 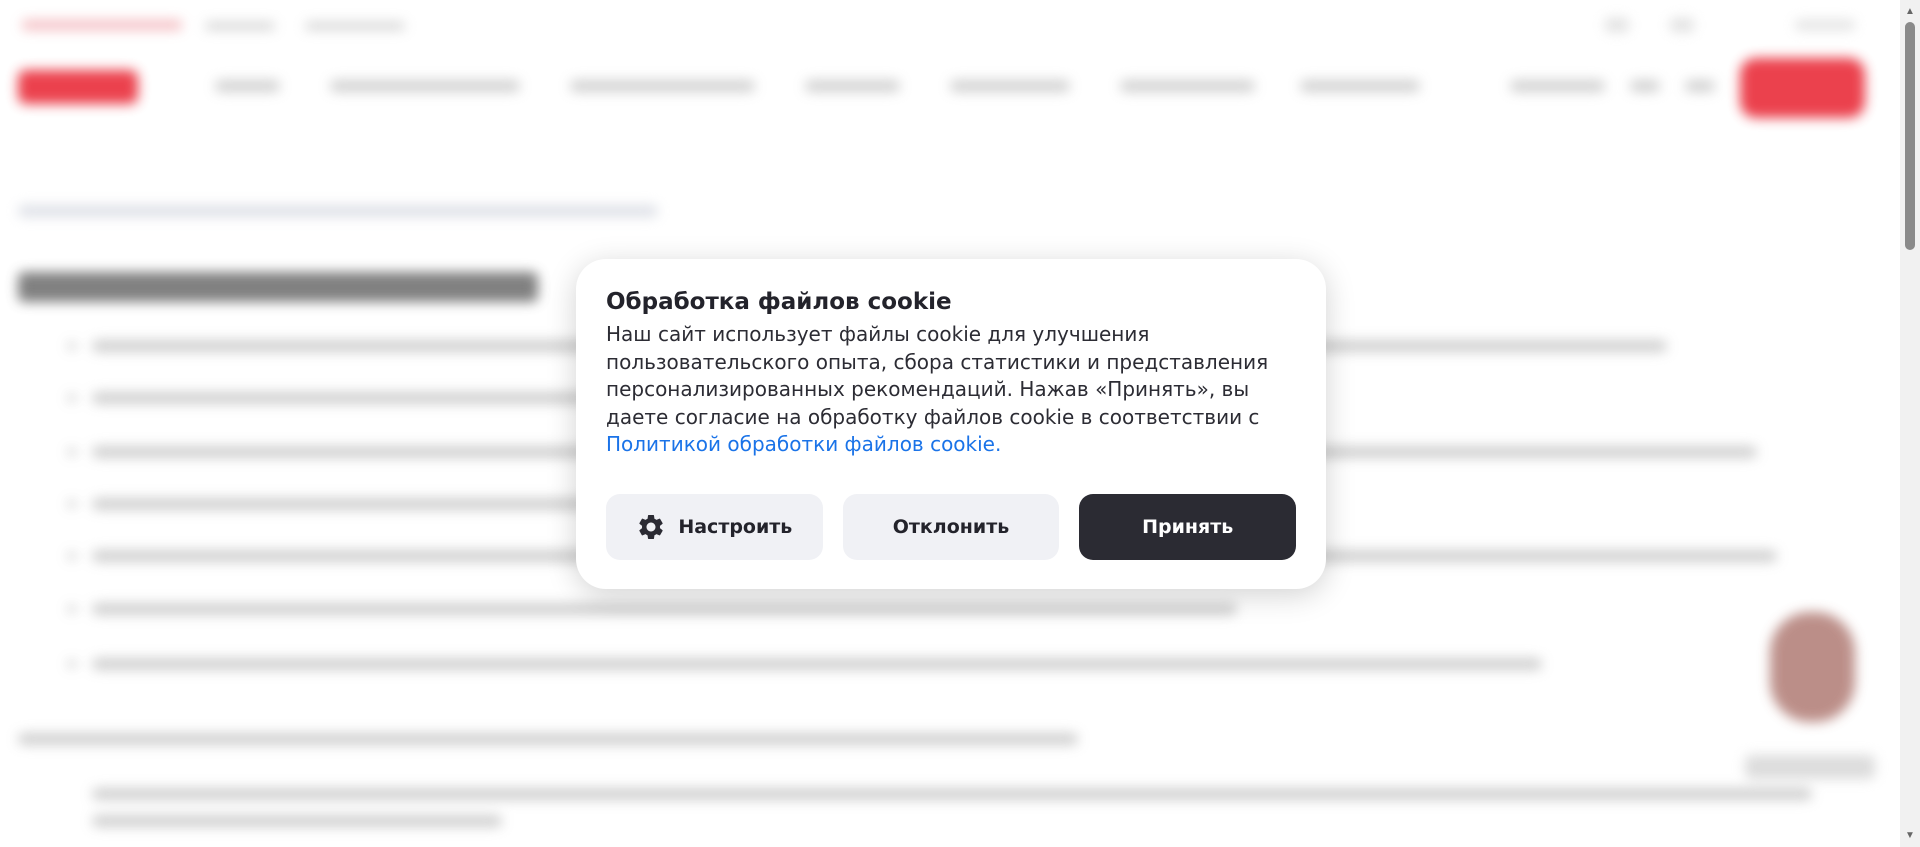 I want to click on reject-button-label: Отклонить, so click(x=951, y=527).